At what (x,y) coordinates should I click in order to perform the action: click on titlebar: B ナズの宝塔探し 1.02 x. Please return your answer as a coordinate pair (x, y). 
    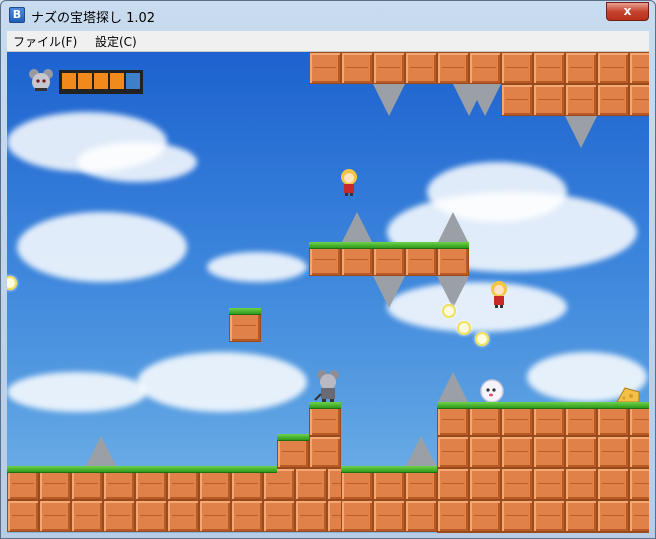
    Looking at the image, I should click on (328, 15).